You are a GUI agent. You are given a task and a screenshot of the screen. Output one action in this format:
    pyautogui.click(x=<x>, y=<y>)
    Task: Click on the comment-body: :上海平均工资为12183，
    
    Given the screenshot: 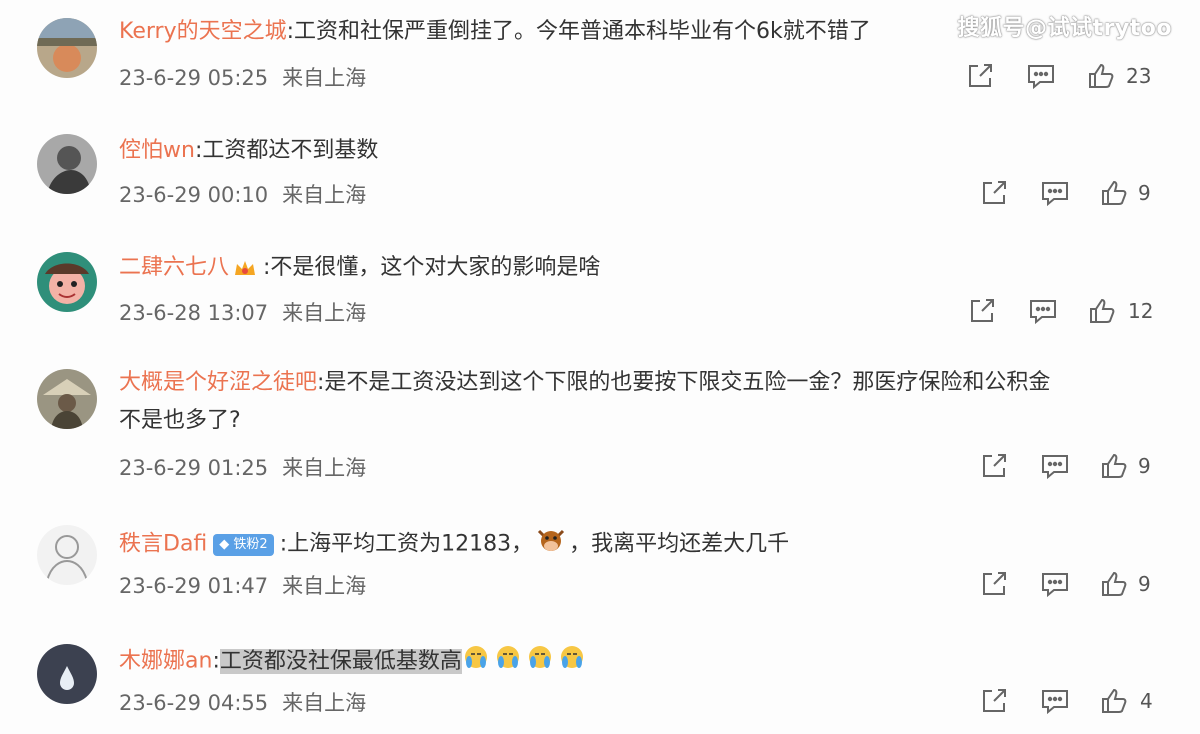 What is the action you would take?
    pyautogui.click(x=406, y=544)
    